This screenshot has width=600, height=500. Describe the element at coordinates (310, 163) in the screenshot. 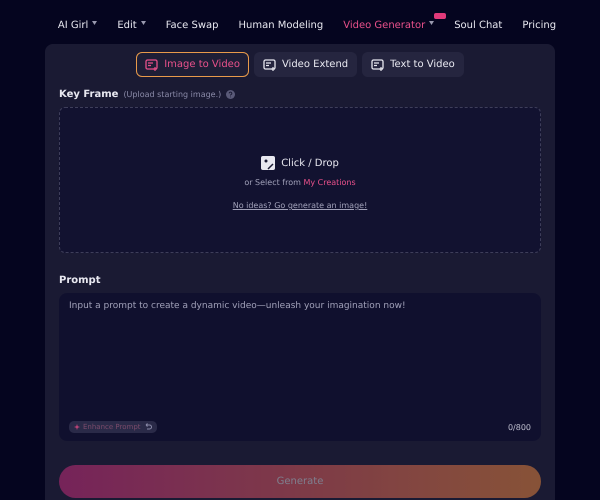

I see `click-drop-label: Click / Drop` at that location.